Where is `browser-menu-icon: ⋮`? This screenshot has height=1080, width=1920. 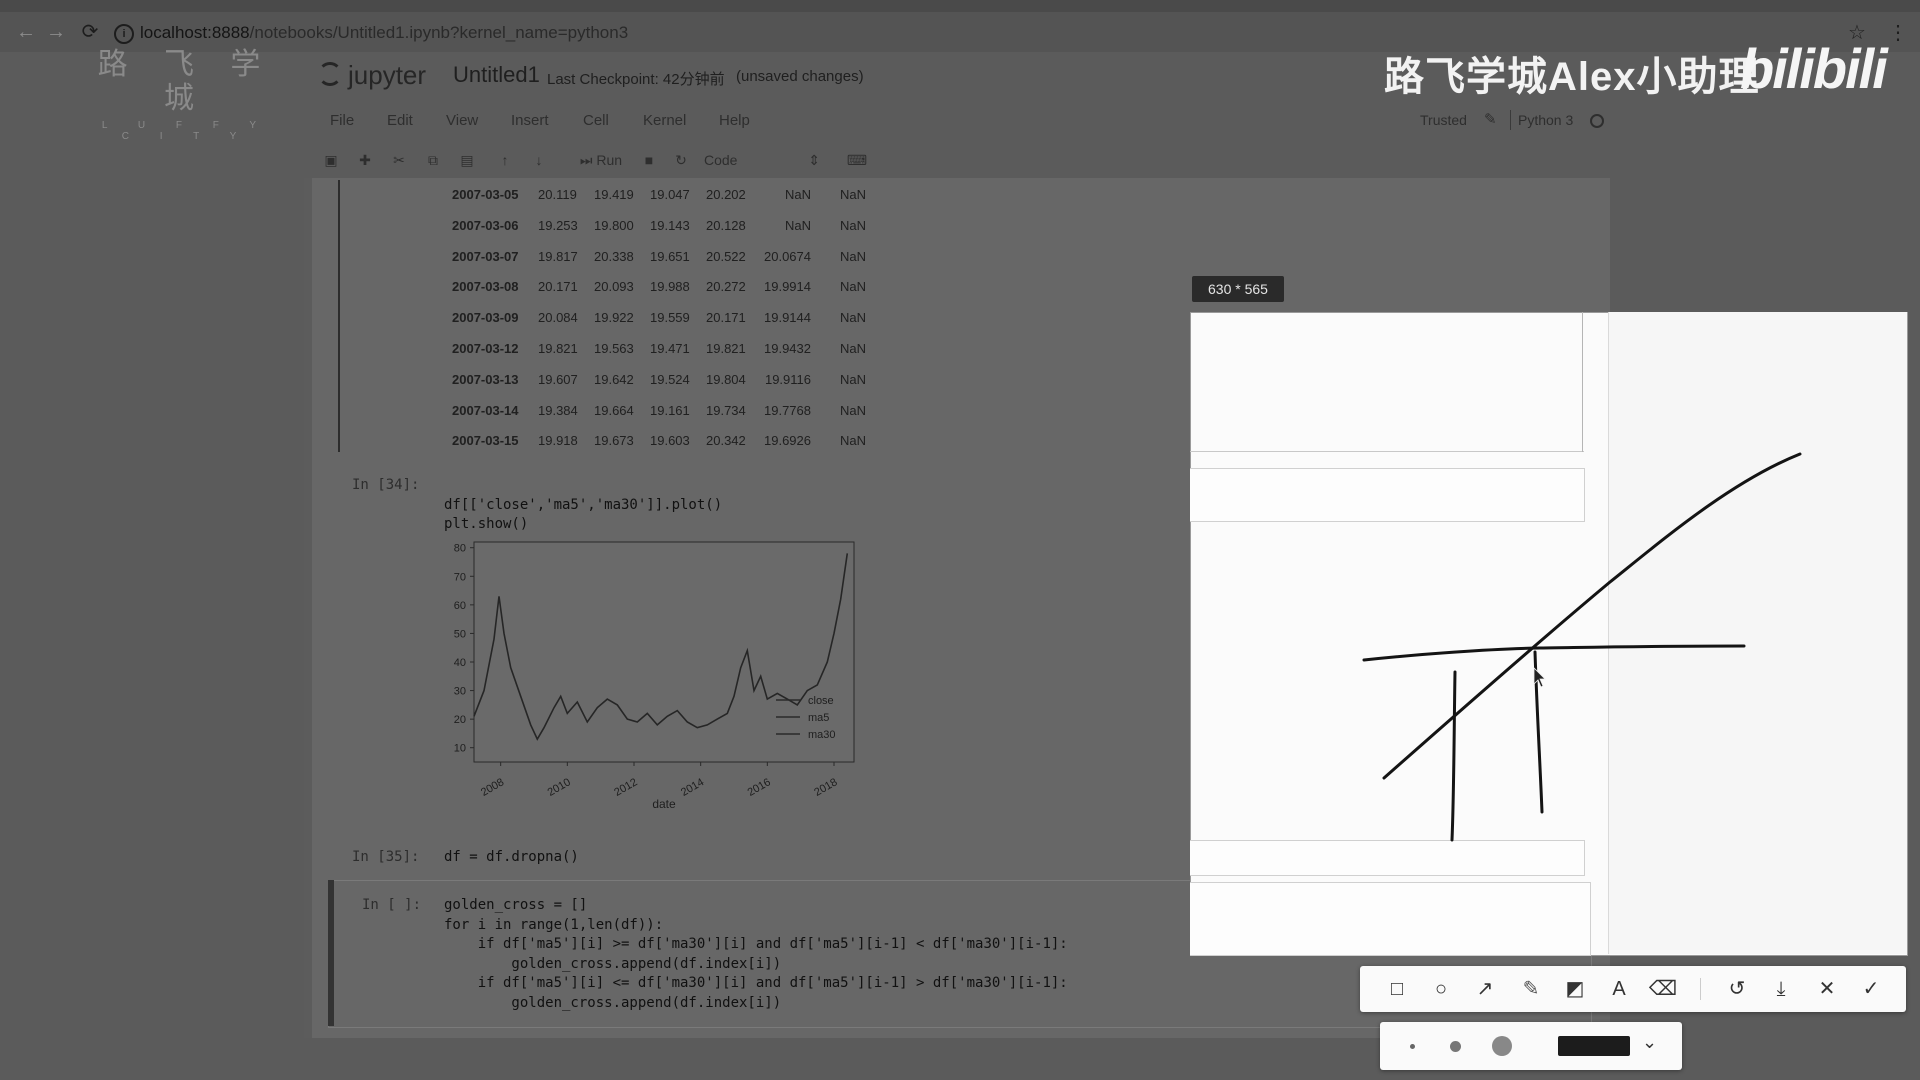
browser-menu-icon: ⋮ is located at coordinates (1898, 32).